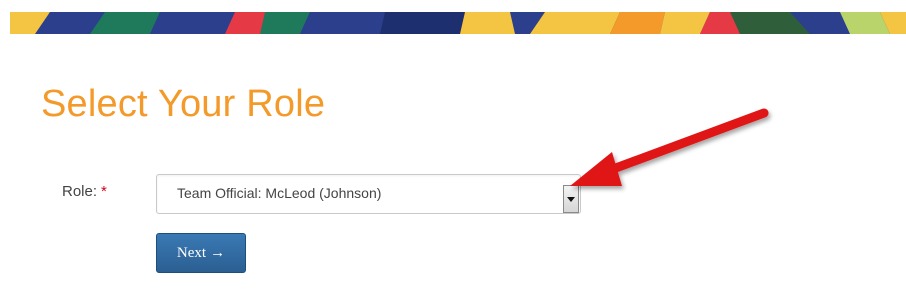 The height and width of the screenshot is (307, 906). What do you see at coordinates (80, 191) in the screenshot?
I see `role-label-text: Role:` at bounding box center [80, 191].